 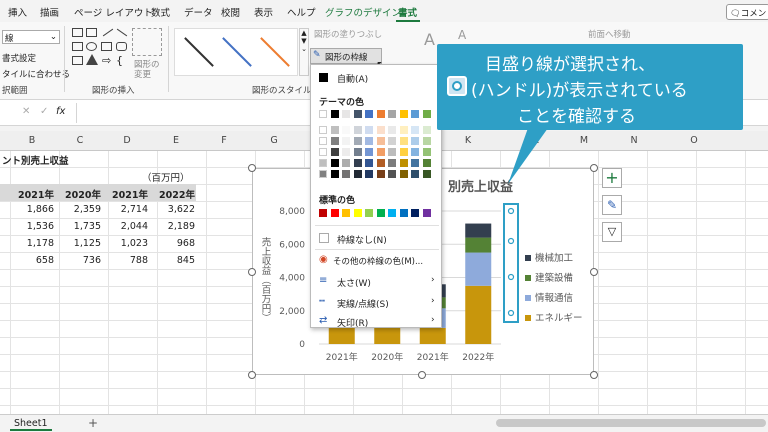 What do you see at coordinates (176, 140) in the screenshot?
I see `column-header: E` at bounding box center [176, 140].